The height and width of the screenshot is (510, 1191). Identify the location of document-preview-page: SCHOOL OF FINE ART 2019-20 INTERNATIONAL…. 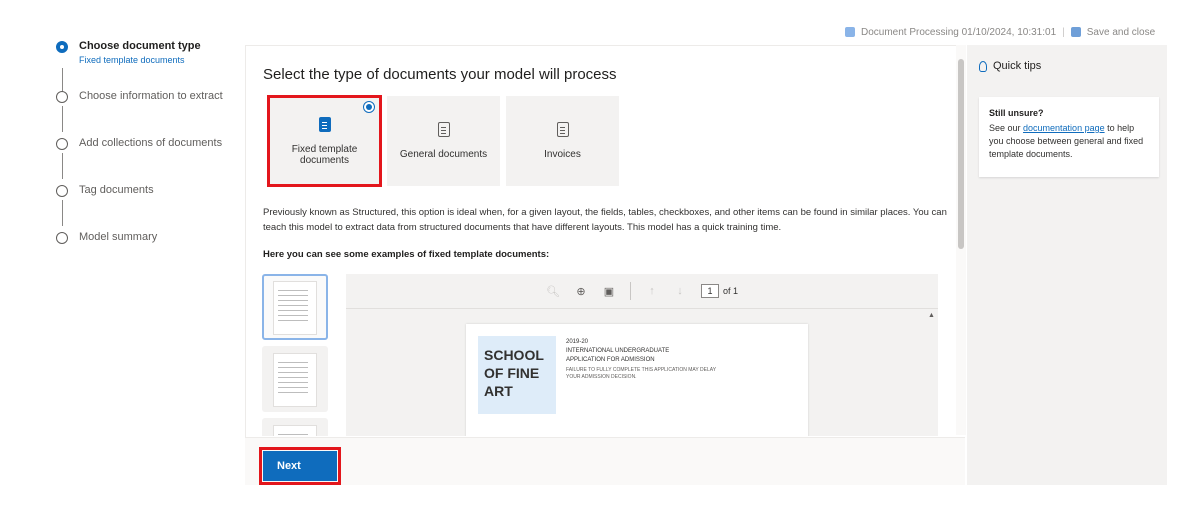
(637, 380).